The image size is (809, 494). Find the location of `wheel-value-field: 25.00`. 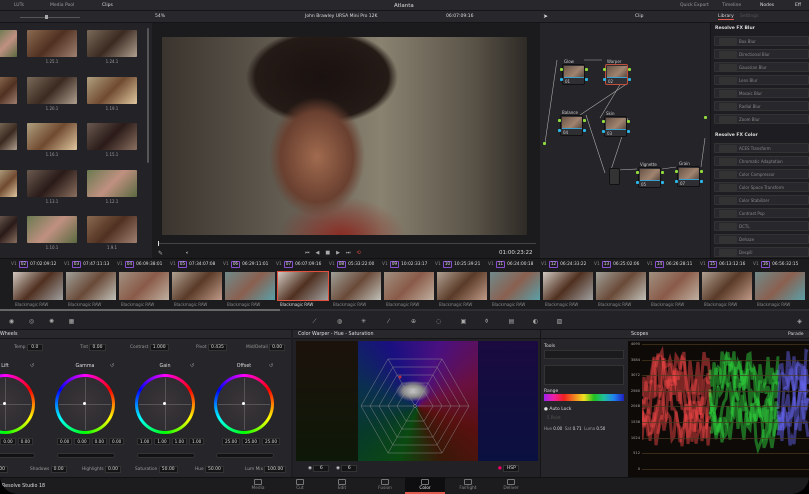

wheel-value-field: 25.00 is located at coordinates (251, 441).